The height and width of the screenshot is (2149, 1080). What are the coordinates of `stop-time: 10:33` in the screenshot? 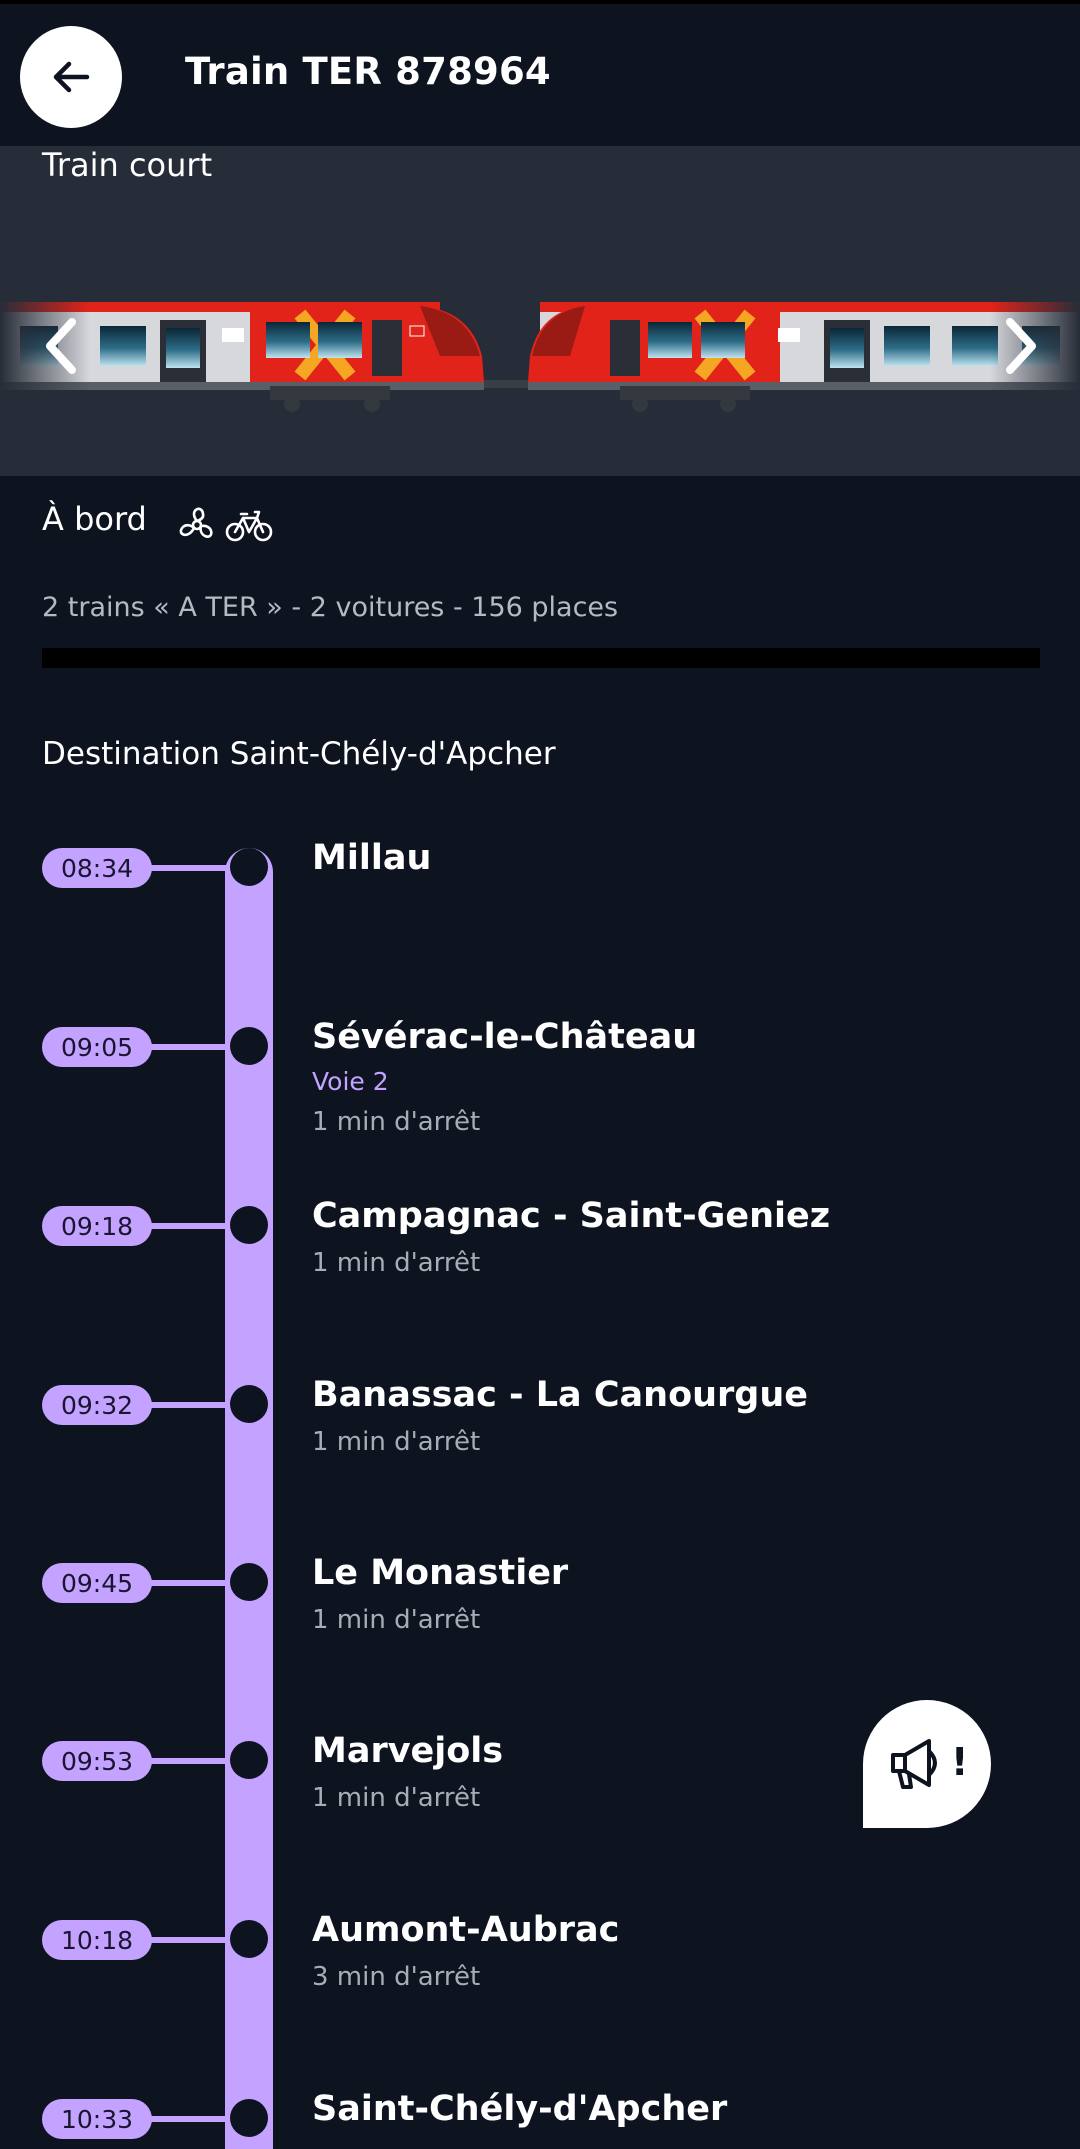 It's located at (97, 2119).